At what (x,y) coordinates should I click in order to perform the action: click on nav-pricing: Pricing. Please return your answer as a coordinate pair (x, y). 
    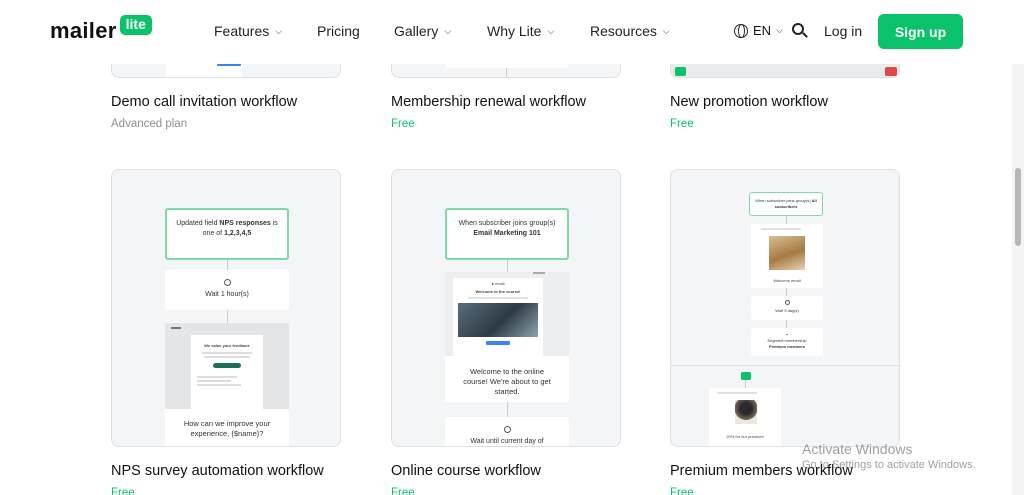
    Looking at the image, I should click on (338, 31).